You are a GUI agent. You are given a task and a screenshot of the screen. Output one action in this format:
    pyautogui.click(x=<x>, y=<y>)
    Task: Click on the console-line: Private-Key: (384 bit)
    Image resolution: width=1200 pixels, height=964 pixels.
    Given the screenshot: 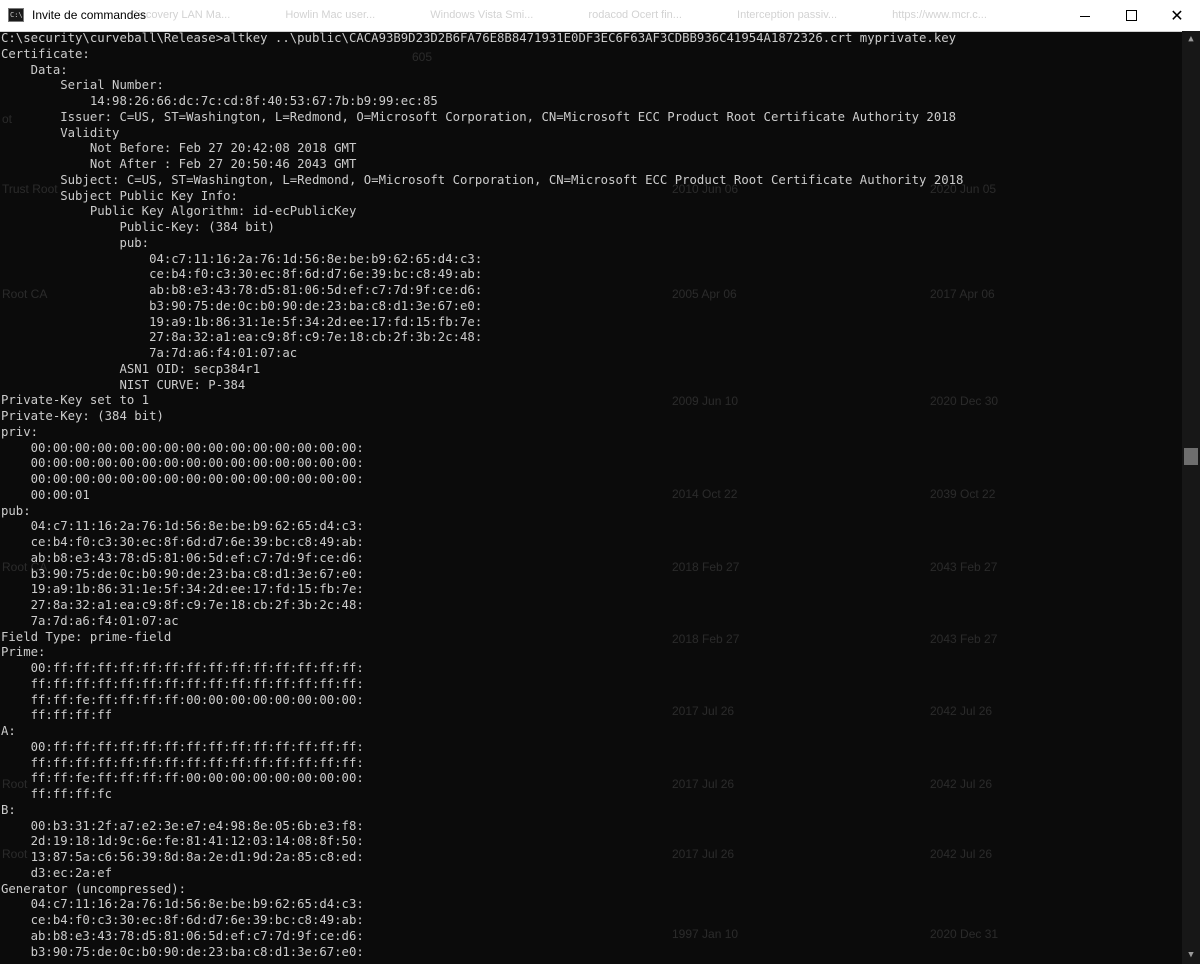 What is the action you would take?
    pyautogui.click(x=82, y=416)
    